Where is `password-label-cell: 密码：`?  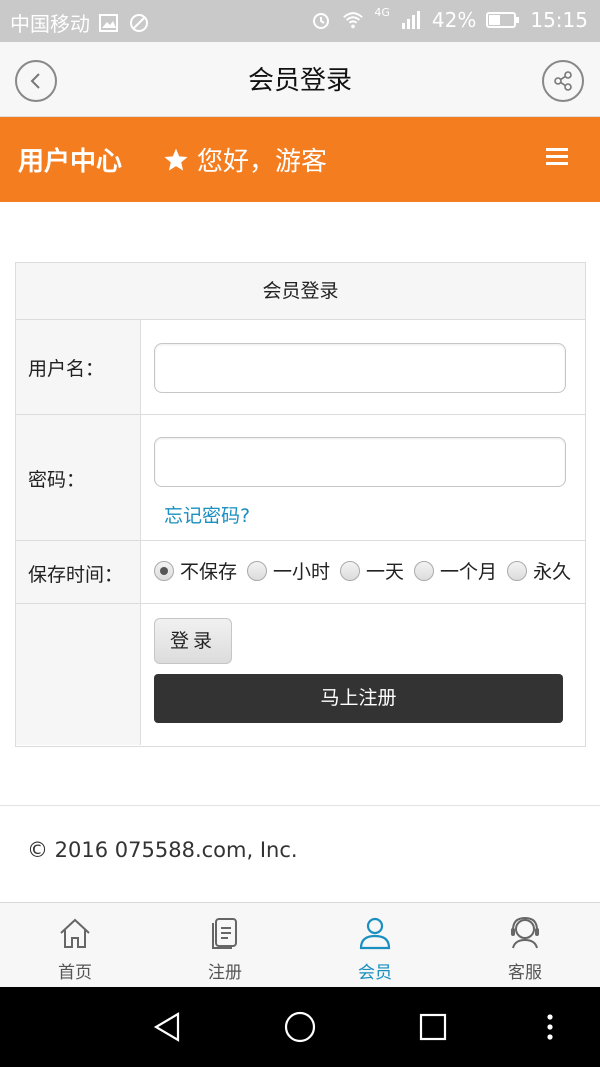
password-label-cell: 密码： is located at coordinates (78, 477).